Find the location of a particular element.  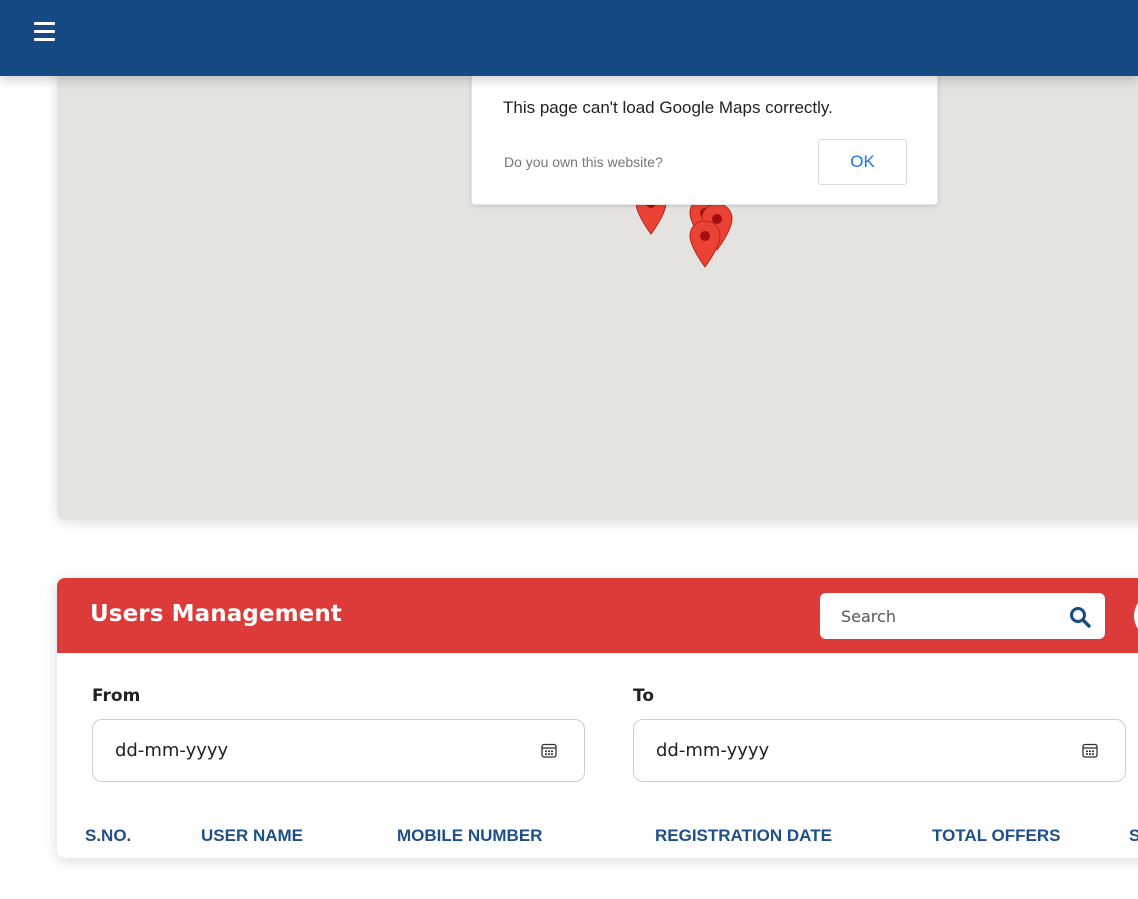

search-icon is located at coordinates (1080, 617).